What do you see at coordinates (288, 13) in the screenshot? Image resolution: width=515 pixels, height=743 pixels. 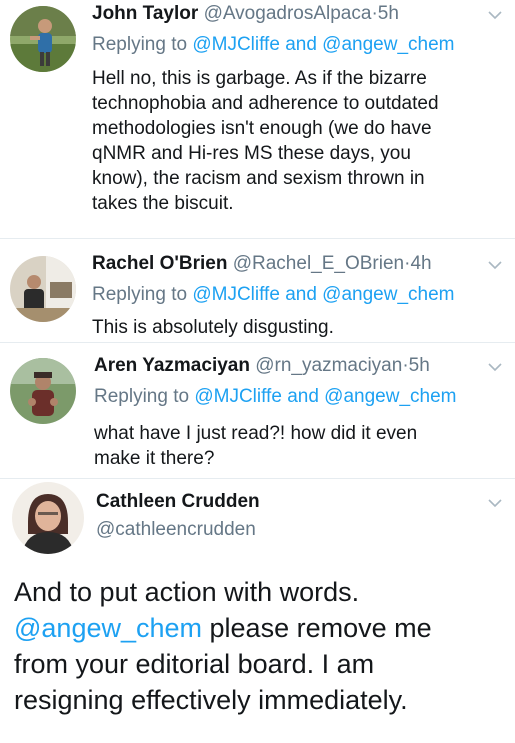 I see `author-handle: @AvogadrosAlpaca` at bounding box center [288, 13].